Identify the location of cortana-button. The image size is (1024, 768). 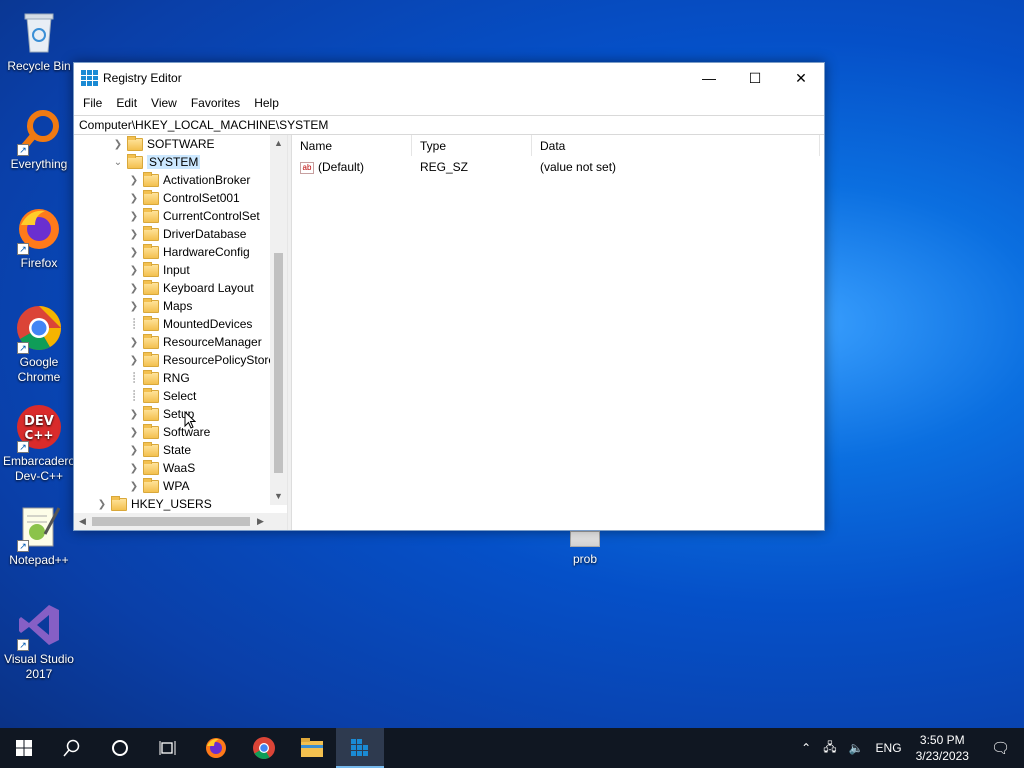
(120, 748).